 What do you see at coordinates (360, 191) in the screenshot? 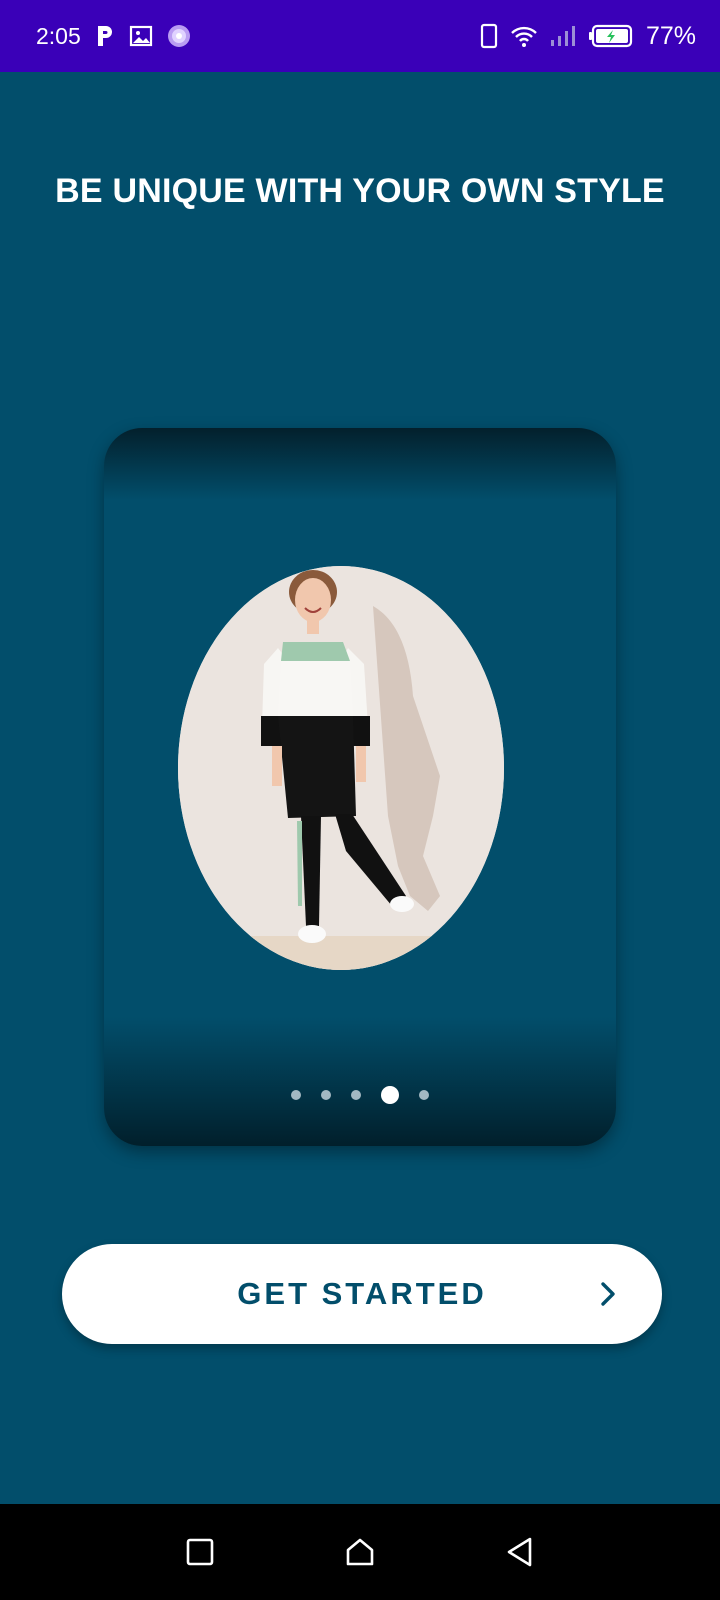
I see `onboarding-headline: BE UNIQUE WITH YOUR OWN STYLE` at bounding box center [360, 191].